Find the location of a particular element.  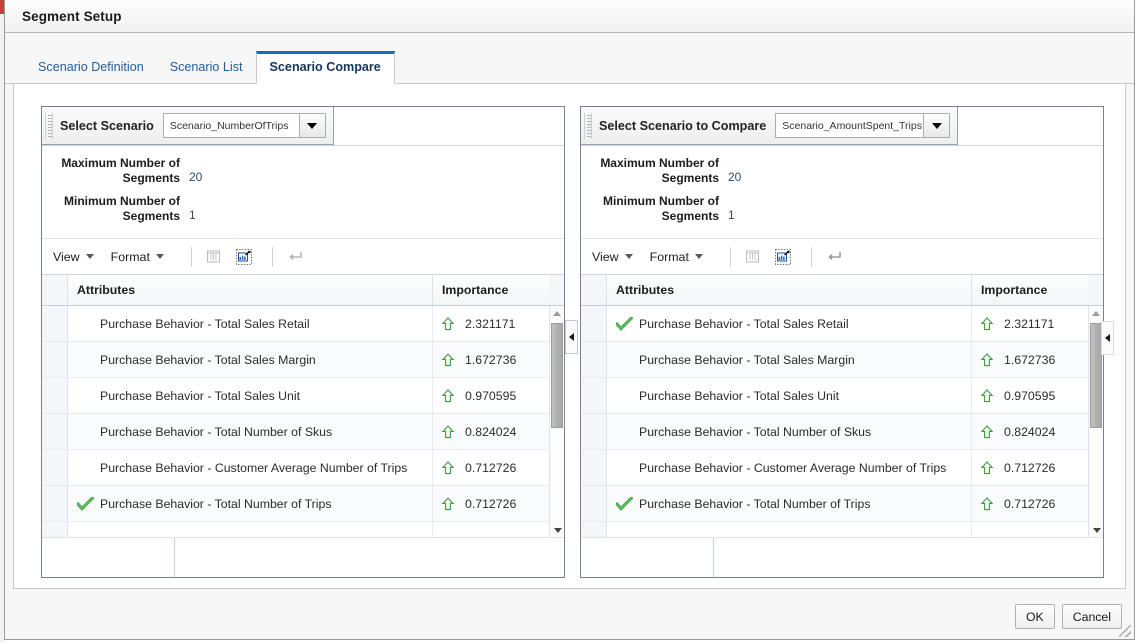

left-scenario-combobox: Scenario_NumberOfTrips is located at coordinates (244, 125).